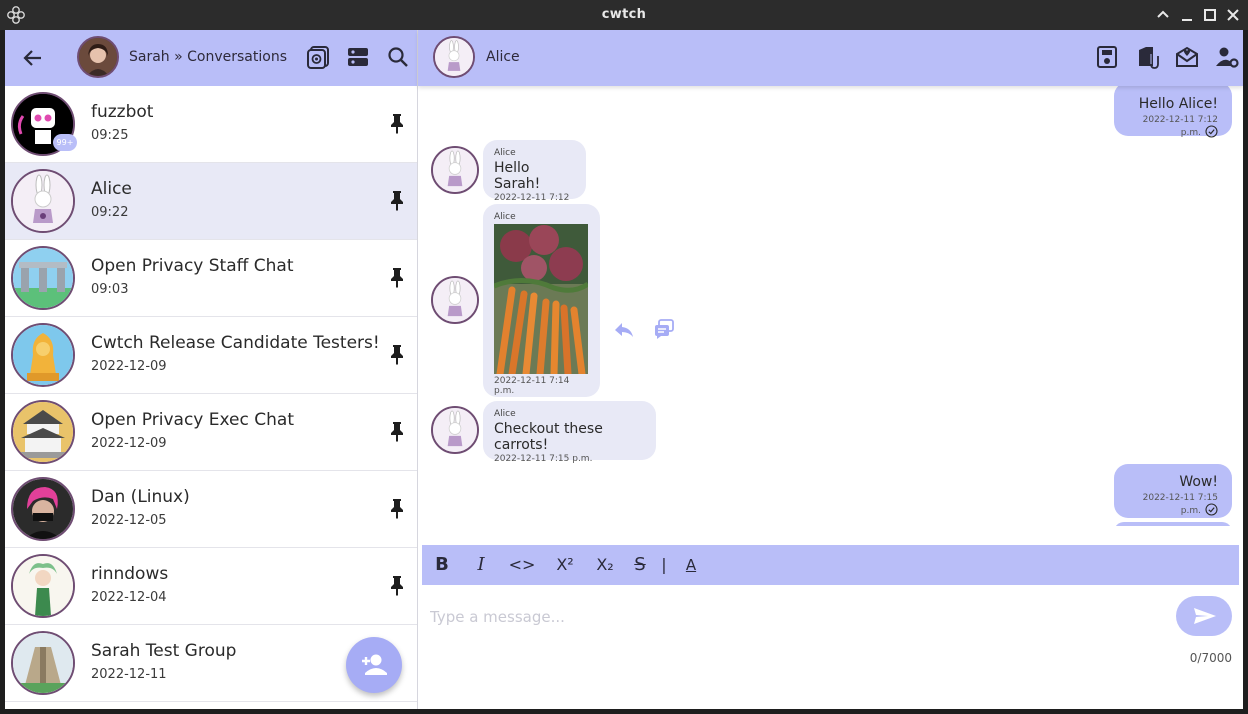  I want to click on conversation-name: Dan (Linux), so click(140, 497).